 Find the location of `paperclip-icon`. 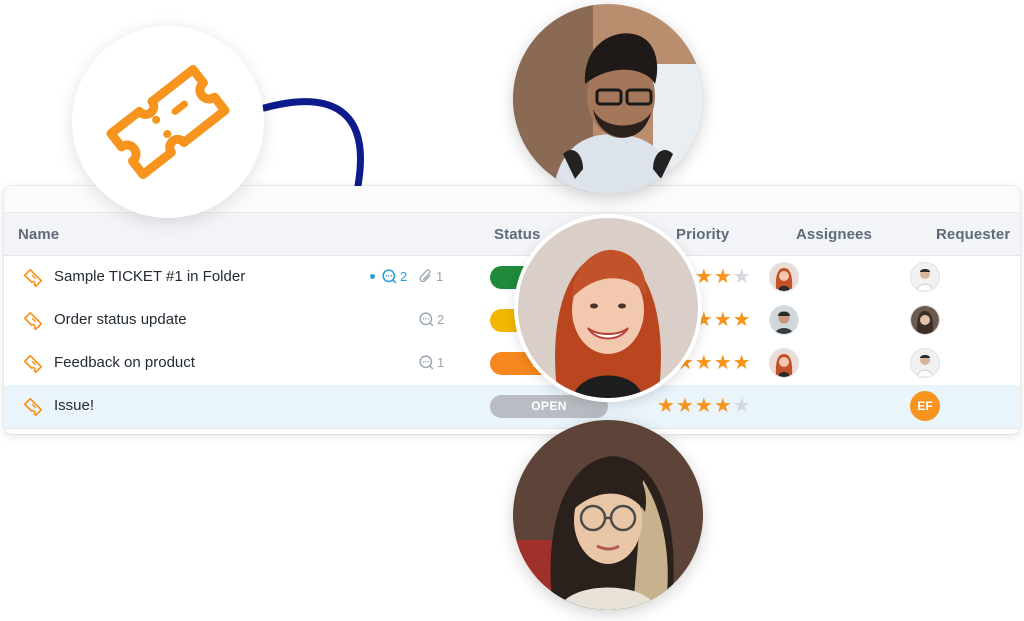

paperclip-icon is located at coordinates (425, 276).